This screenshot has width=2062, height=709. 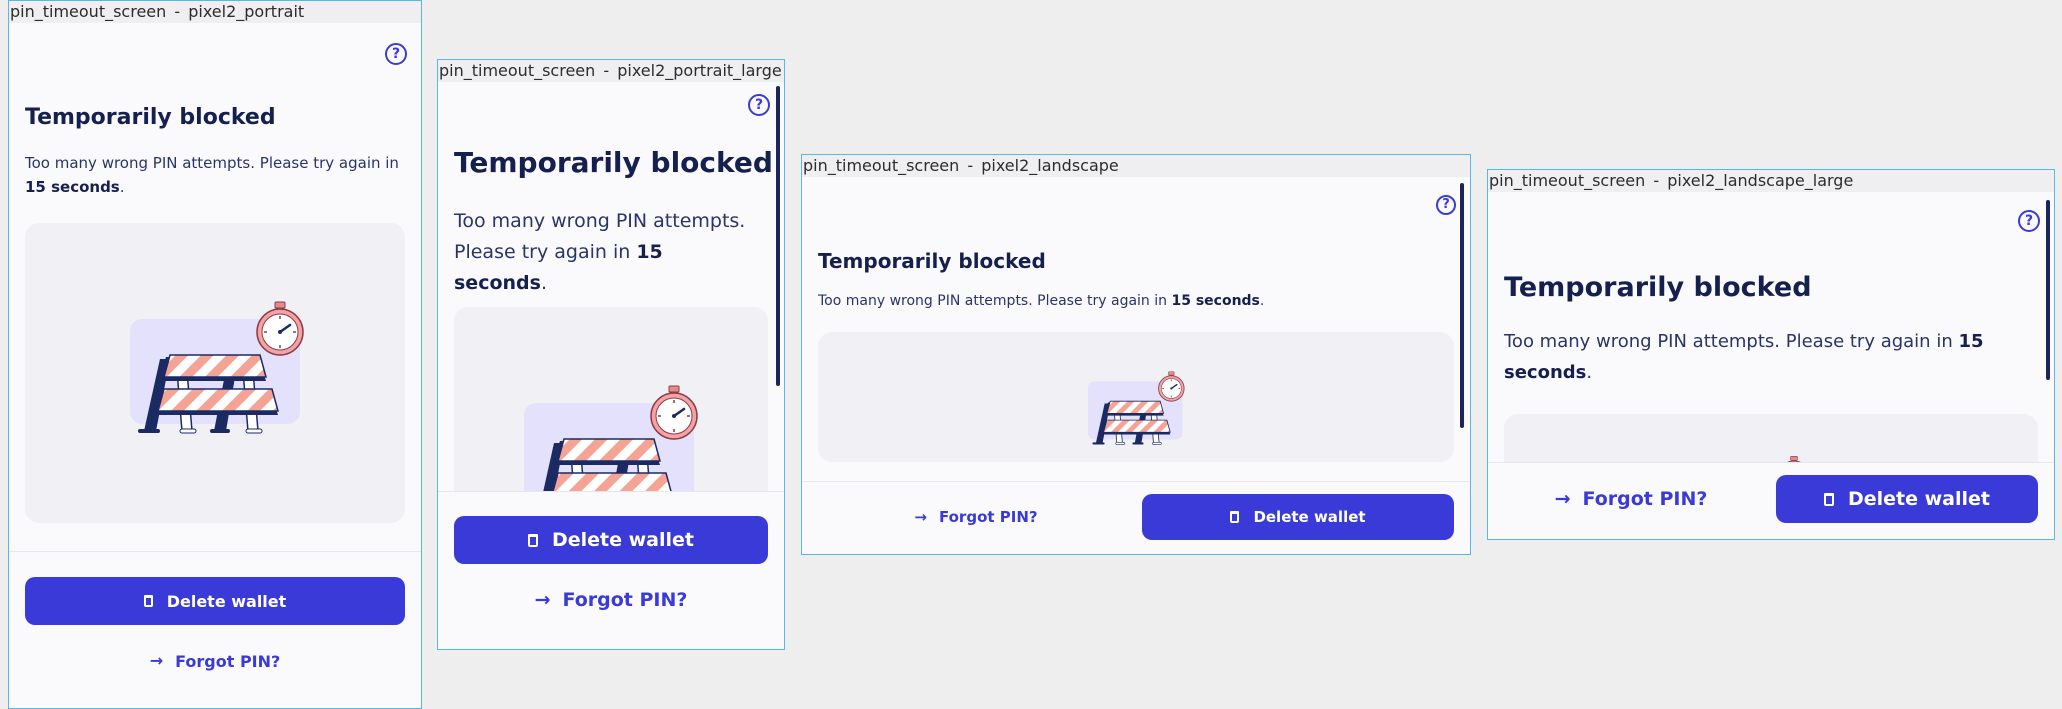 What do you see at coordinates (215, 551) in the screenshot?
I see `bottom-divider` at bounding box center [215, 551].